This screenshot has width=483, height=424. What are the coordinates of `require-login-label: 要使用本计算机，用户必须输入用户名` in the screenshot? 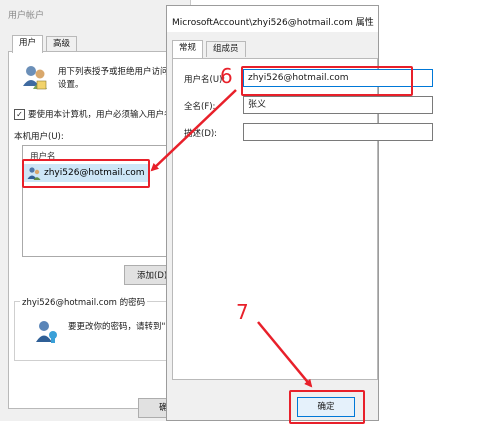 It's located at (100, 115).